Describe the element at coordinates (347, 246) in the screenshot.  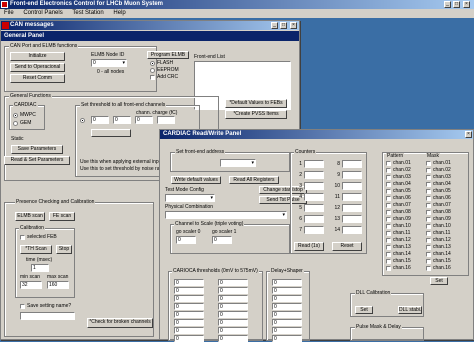
I see `reset-counters-button: Reset` at that location.